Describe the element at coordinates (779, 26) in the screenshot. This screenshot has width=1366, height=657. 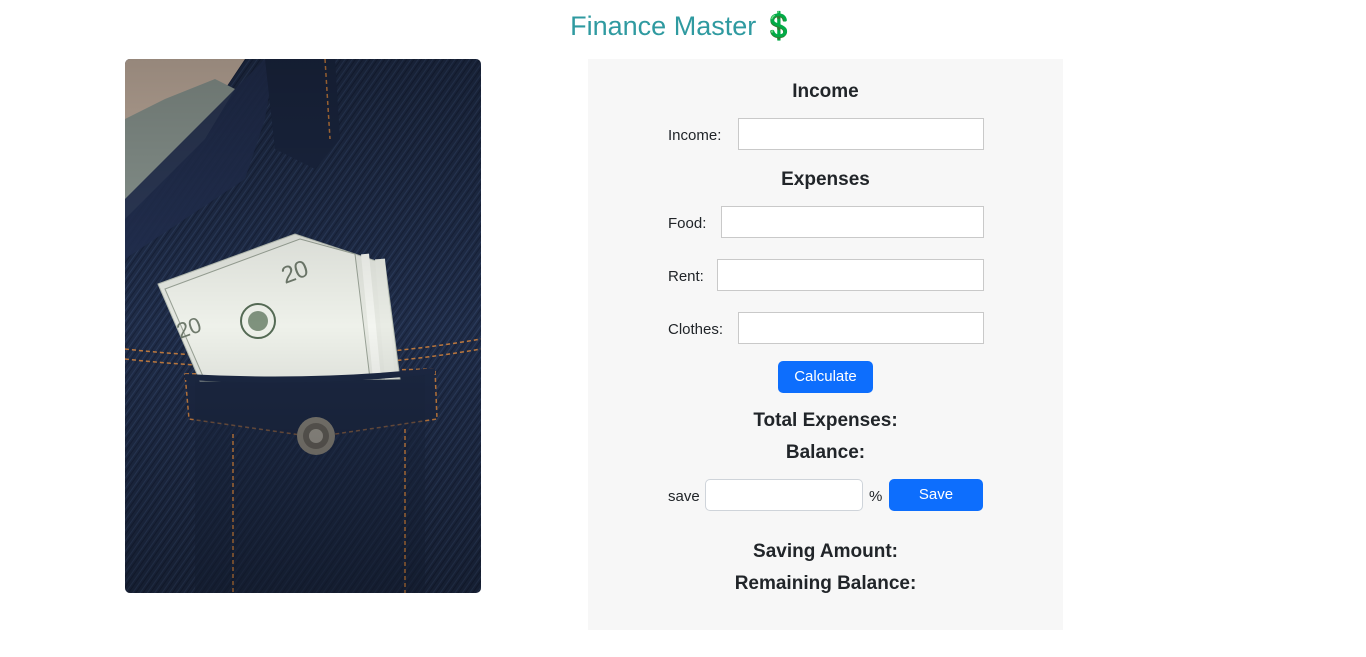
I see `dollar-icon: 💲` at that location.